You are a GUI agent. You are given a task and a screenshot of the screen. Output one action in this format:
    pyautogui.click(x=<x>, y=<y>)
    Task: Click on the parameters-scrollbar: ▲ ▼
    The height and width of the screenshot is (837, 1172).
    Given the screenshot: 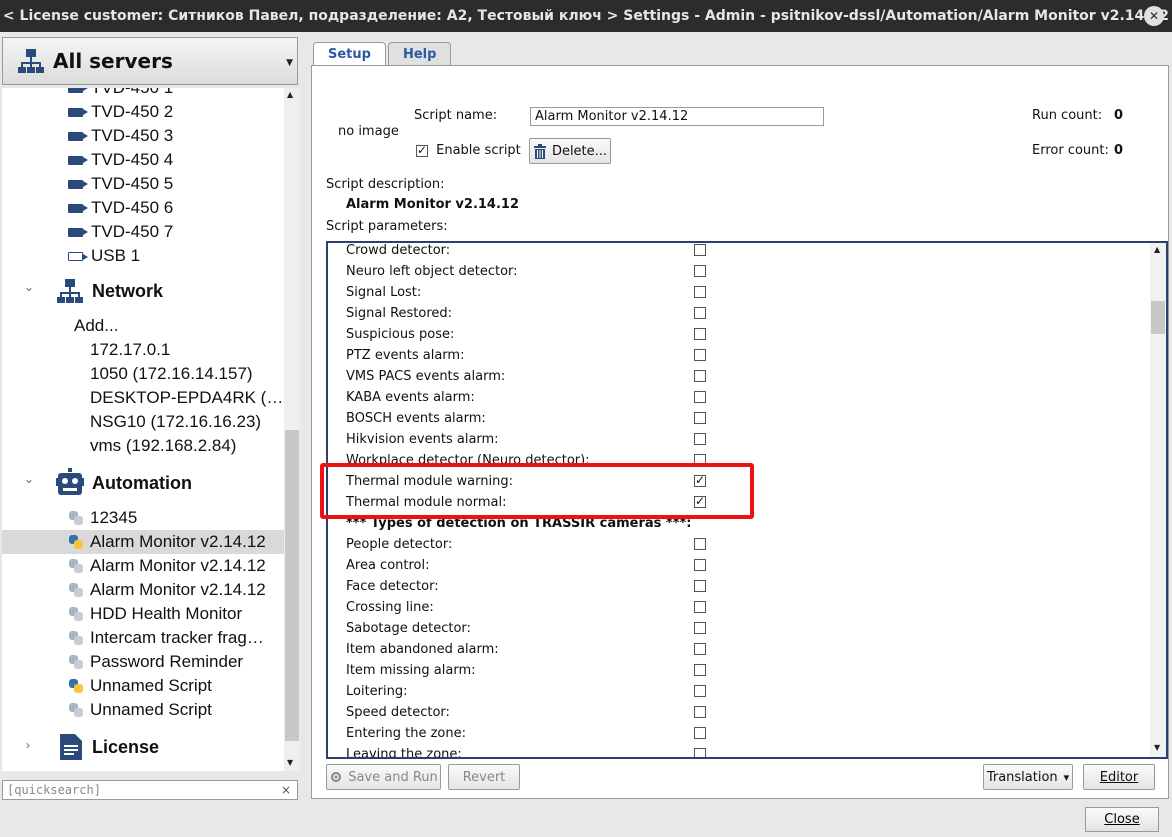 What is the action you would take?
    pyautogui.click(x=1158, y=500)
    